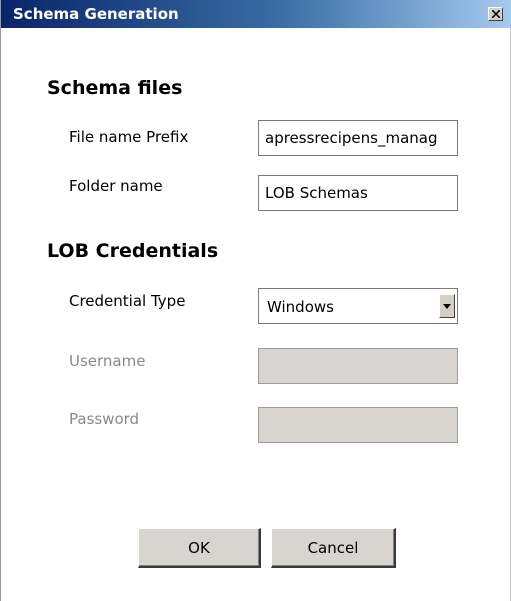 The width and height of the screenshot is (511, 601). I want to click on ok-button: OK, so click(199, 548).